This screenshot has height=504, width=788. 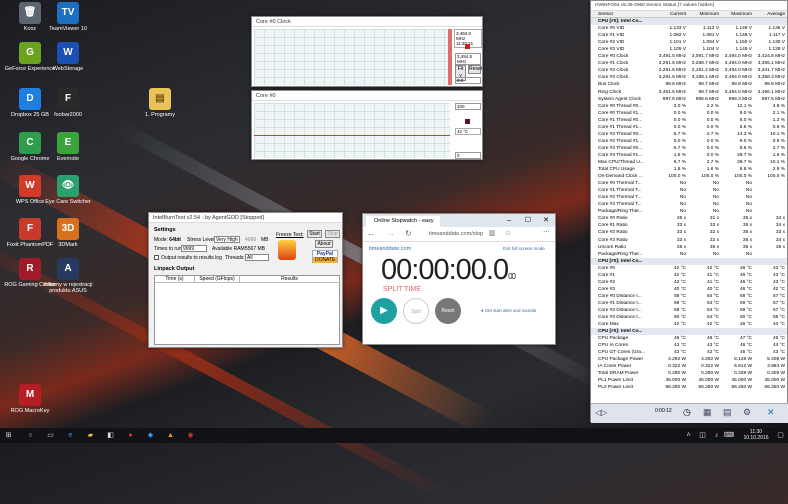 What do you see at coordinates (332, 234) in the screenshot?
I see `stop-button: Stop` at bounding box center [332, 234].